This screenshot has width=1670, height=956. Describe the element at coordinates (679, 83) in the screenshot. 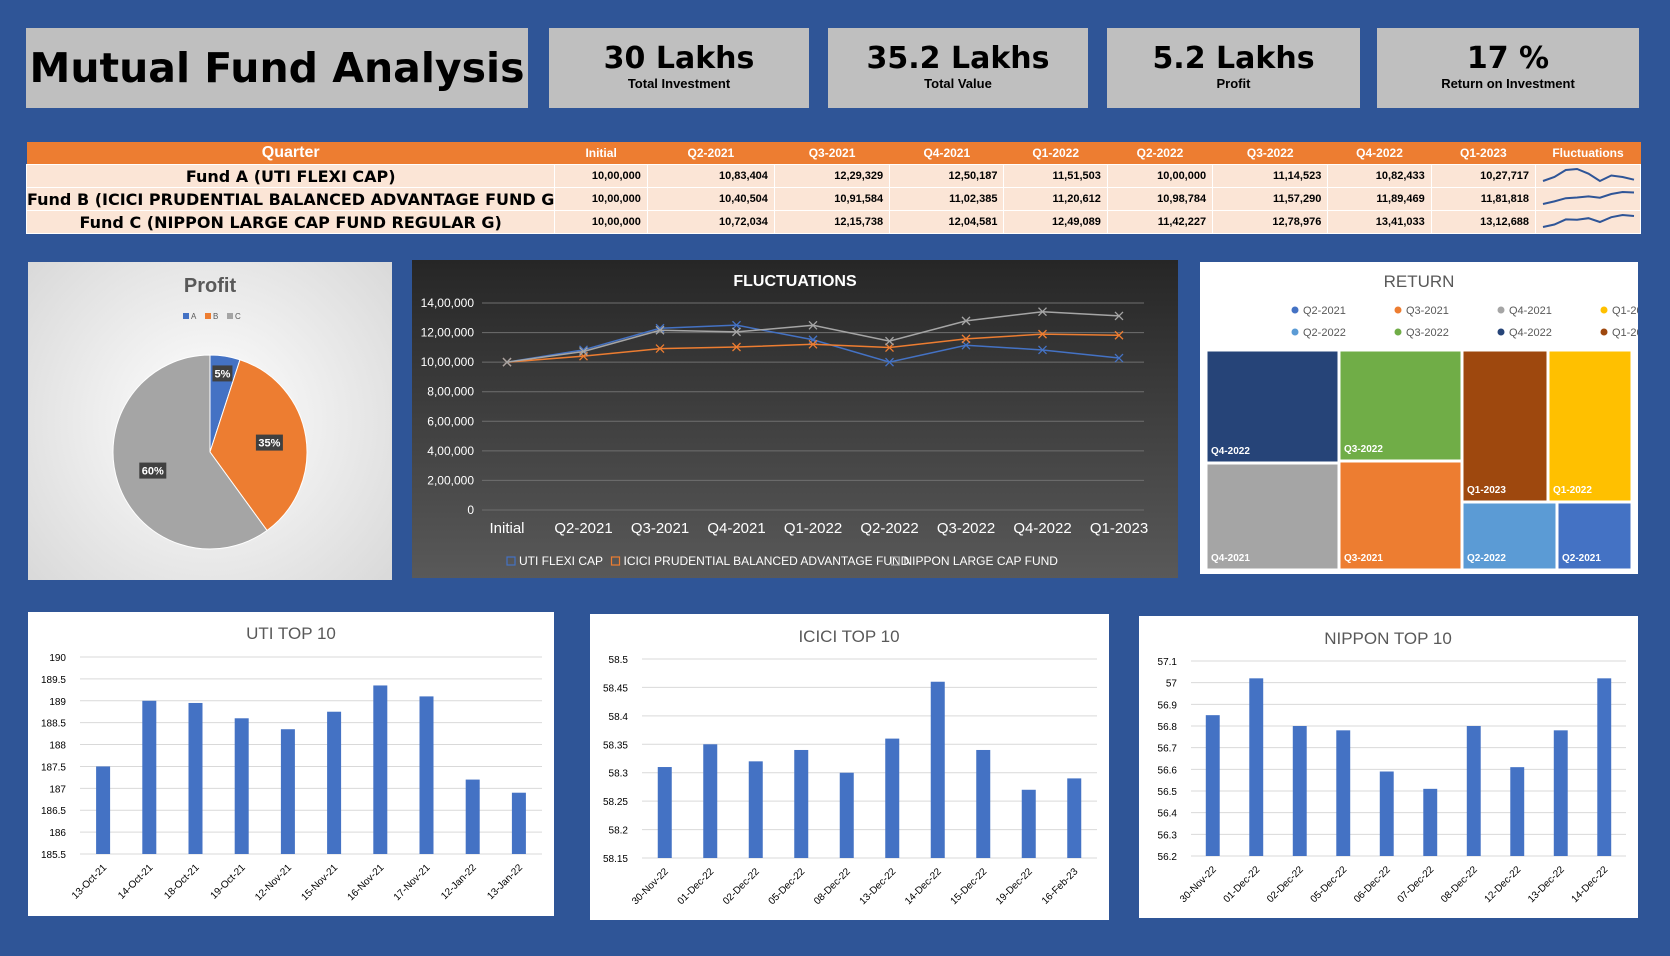

I see `kpi-label: Total Investment` at that location.